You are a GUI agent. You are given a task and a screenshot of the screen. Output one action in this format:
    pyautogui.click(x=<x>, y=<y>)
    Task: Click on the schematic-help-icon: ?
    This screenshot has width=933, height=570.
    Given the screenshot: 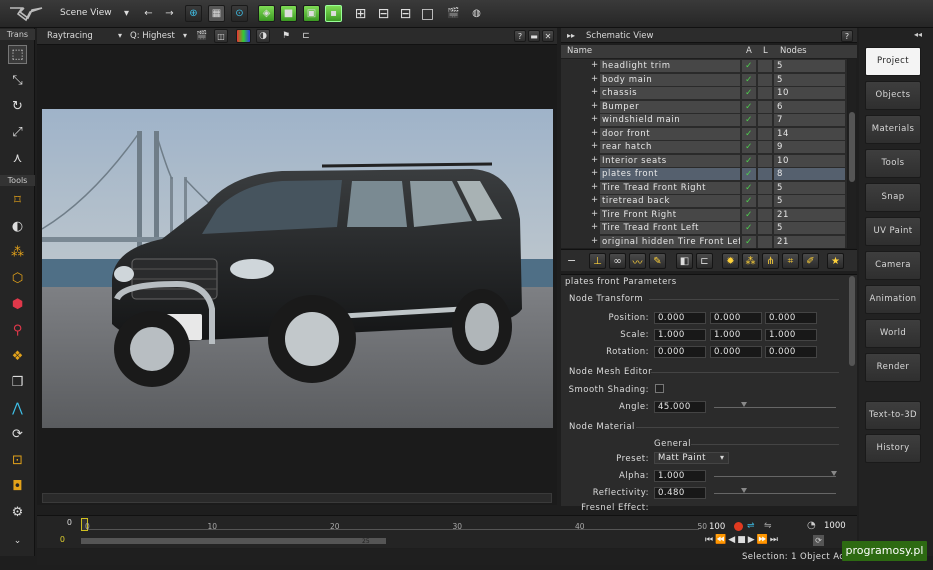 What is the action you would take?
    pyautogui.click(x=847, y=36)
    